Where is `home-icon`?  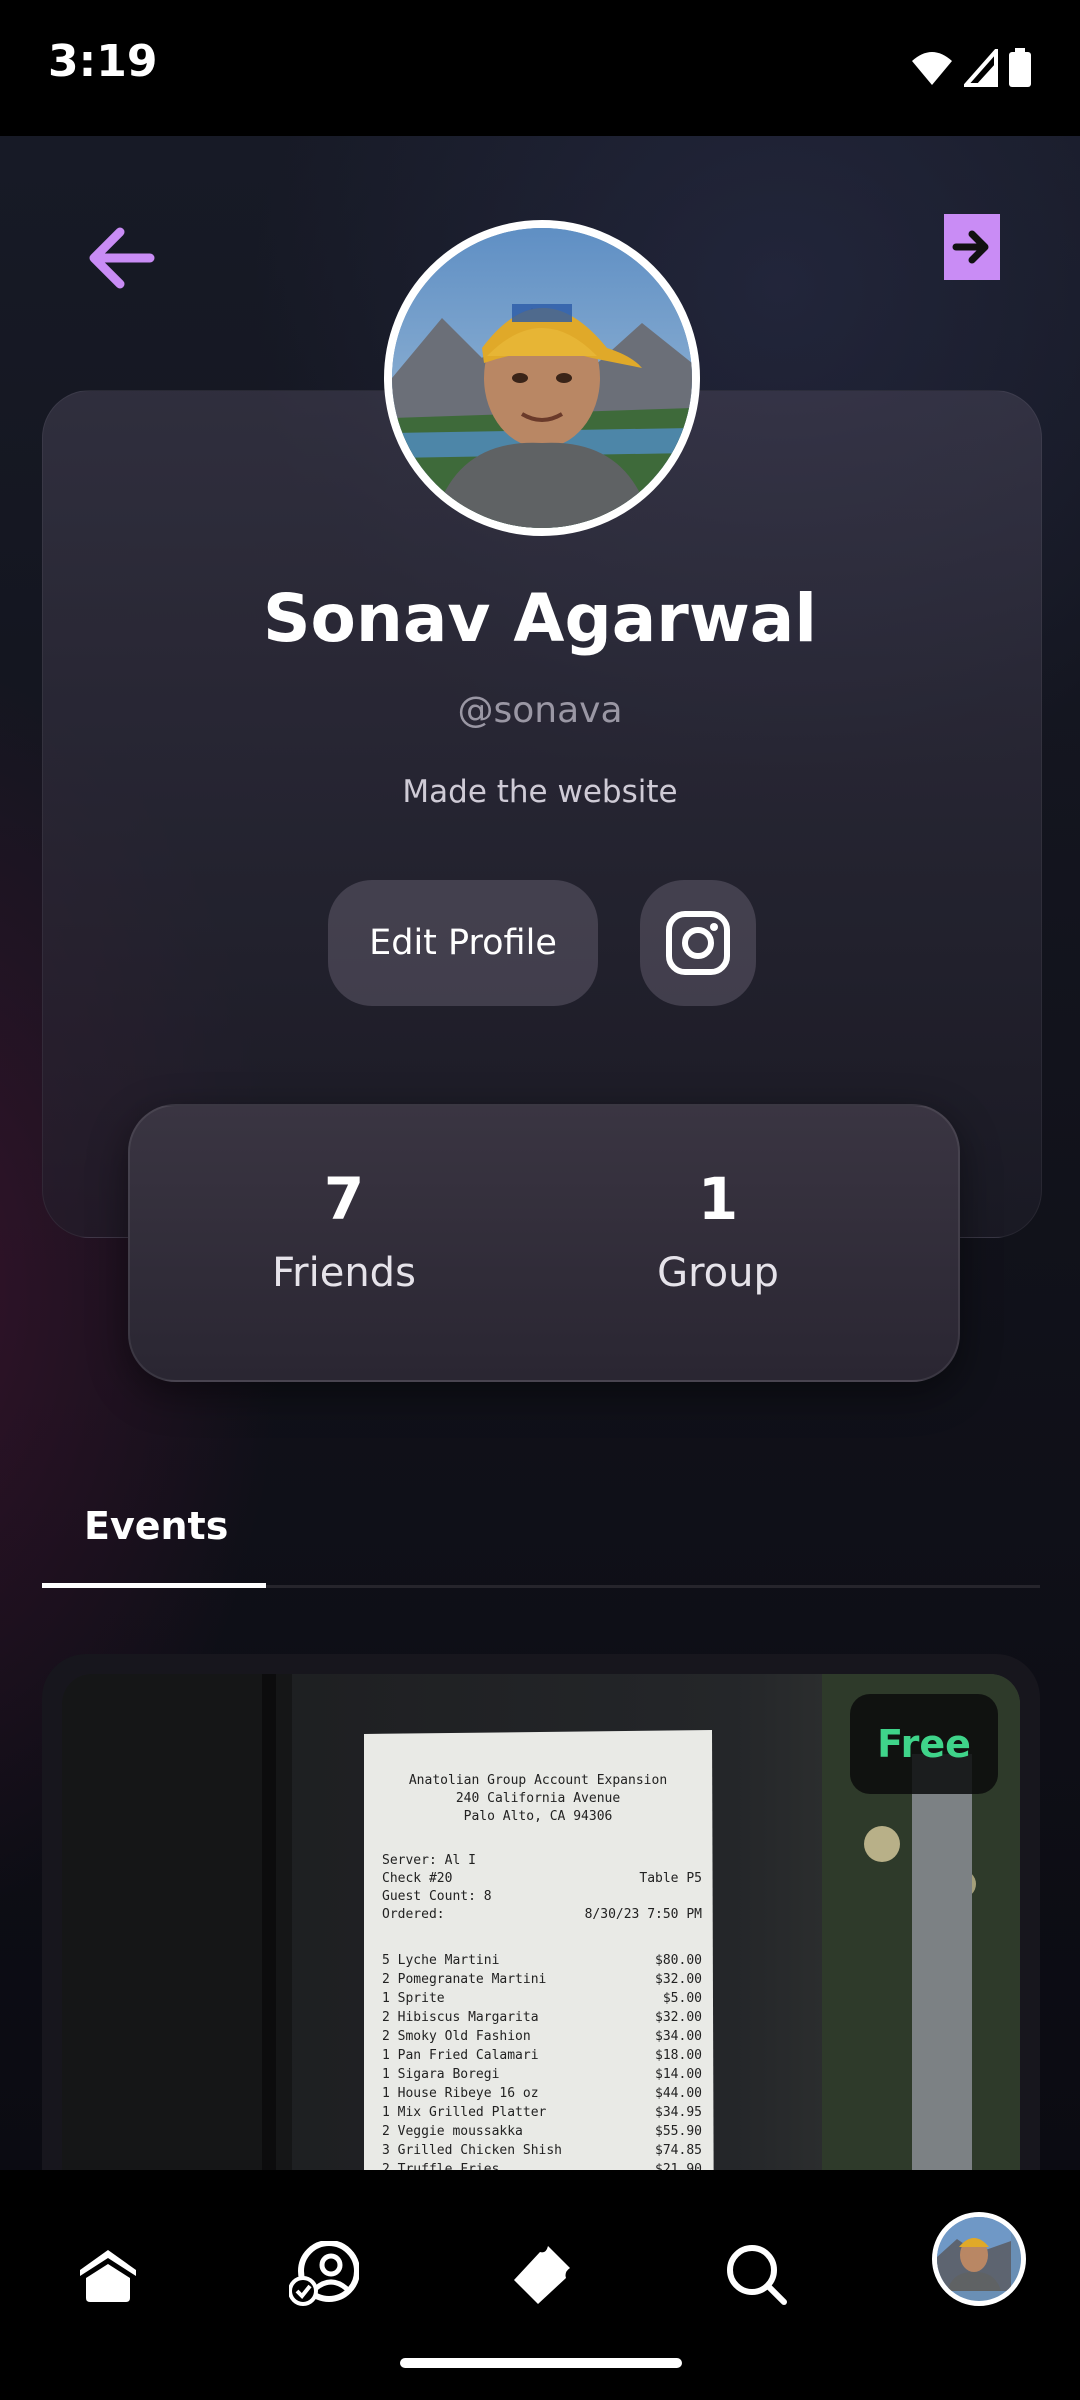 home-icon is located at coordinates (108, 2276).